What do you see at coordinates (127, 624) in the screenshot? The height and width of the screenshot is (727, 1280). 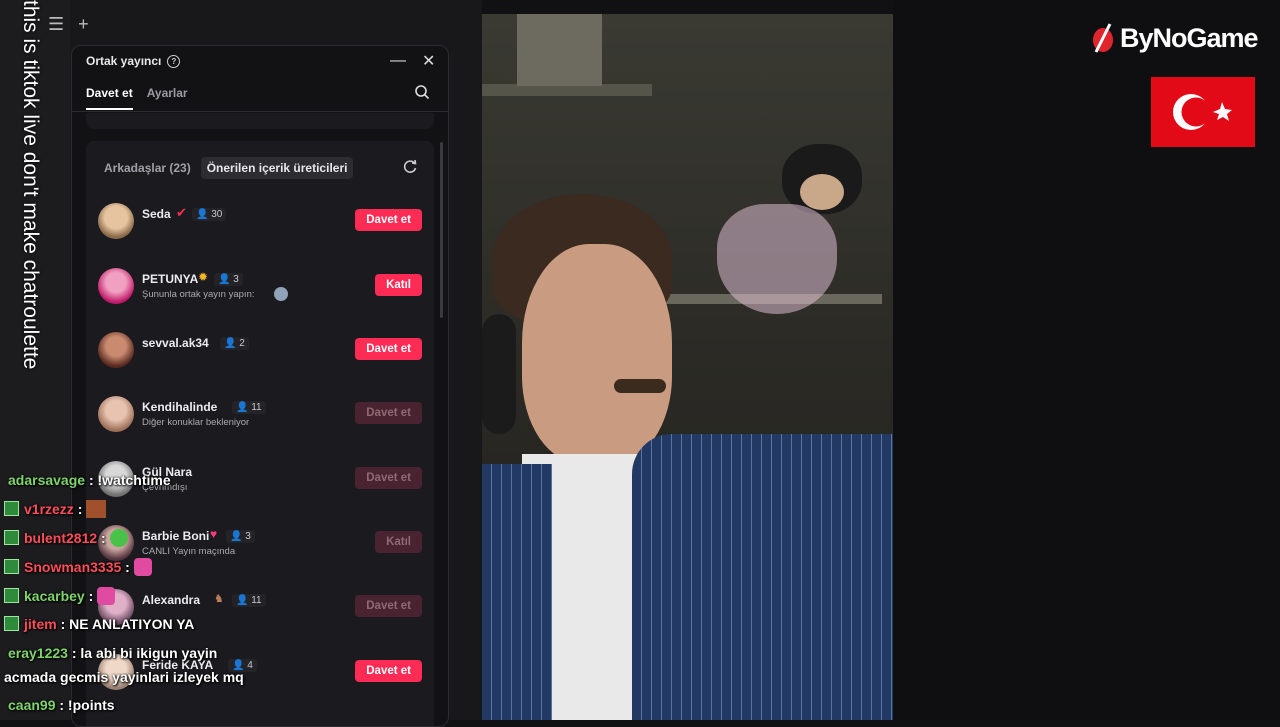 I see `chat-text: : NE ANLATIYON YA` at bounding box center [127, 624].